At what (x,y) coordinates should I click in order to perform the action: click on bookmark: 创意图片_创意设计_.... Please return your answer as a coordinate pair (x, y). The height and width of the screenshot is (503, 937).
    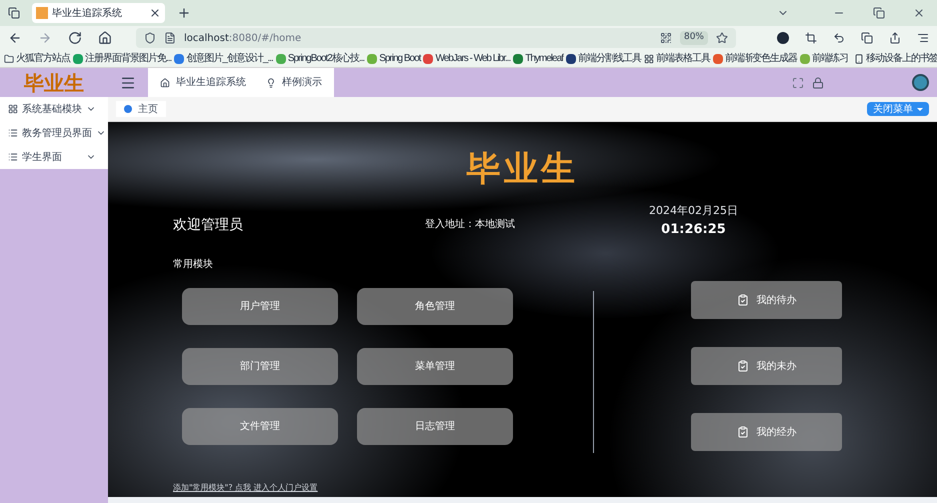
    Looking at the image, I should click on (223, 58).